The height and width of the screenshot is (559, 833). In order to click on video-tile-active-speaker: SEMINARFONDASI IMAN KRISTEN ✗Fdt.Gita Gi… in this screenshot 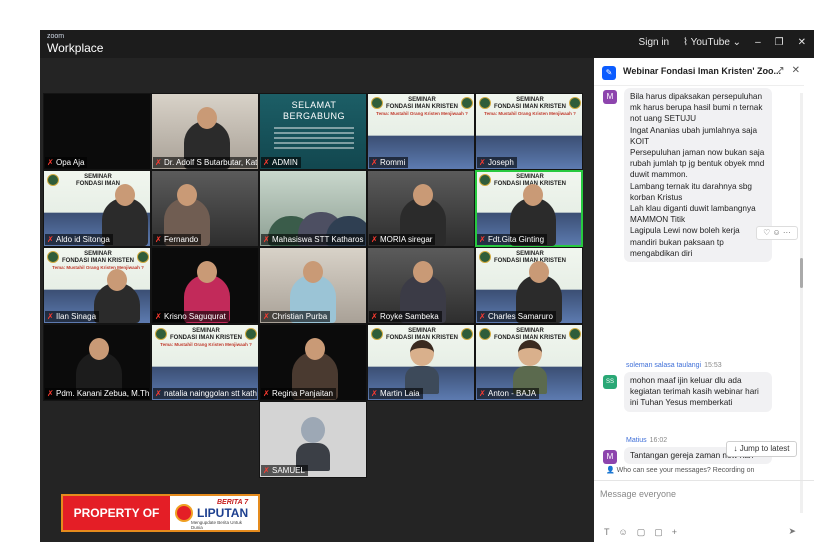, I will do `click(529, 208)`.